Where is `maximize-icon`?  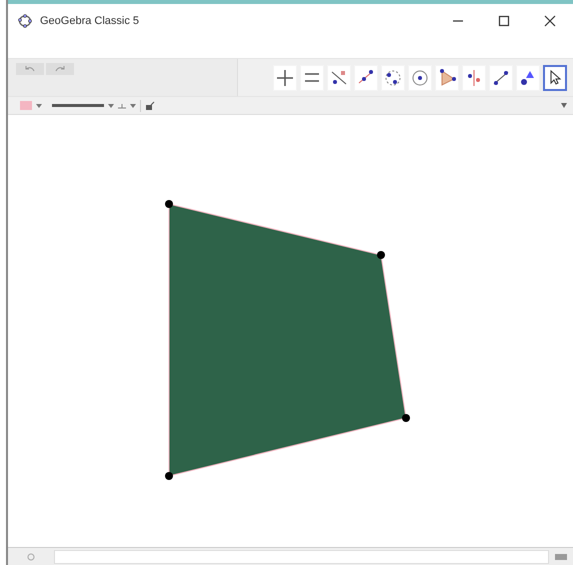
maximize-icon is located at coordinates (504, 21).